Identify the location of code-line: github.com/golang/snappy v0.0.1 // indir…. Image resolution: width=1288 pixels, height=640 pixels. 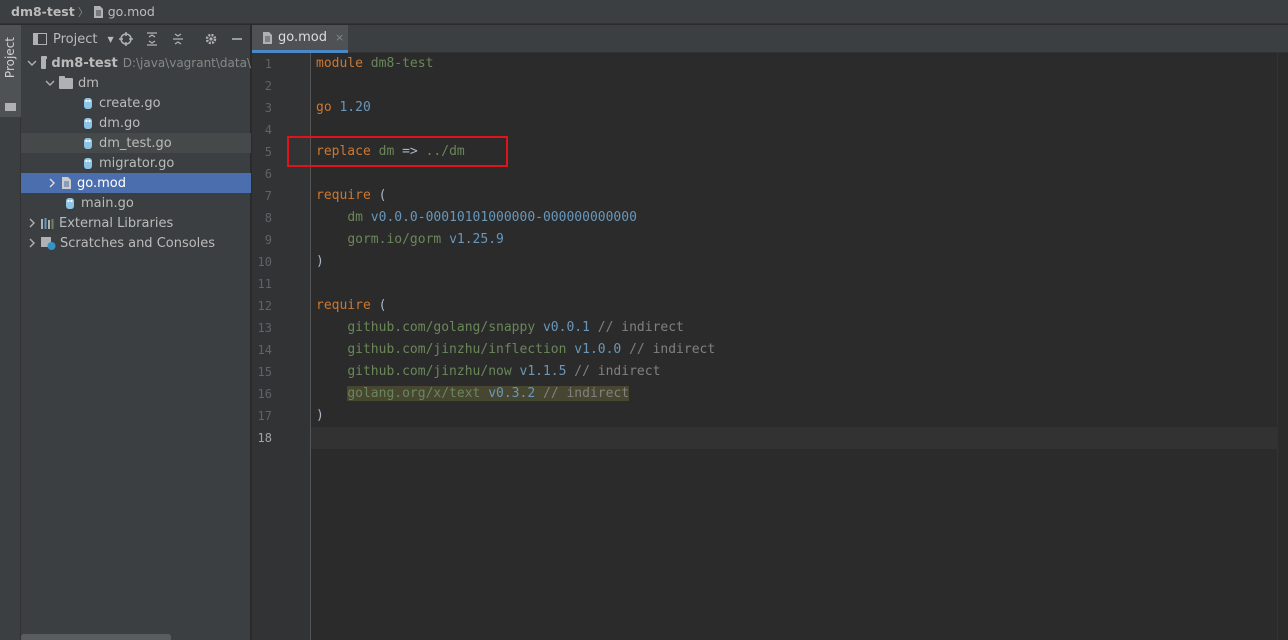
(500, 328).